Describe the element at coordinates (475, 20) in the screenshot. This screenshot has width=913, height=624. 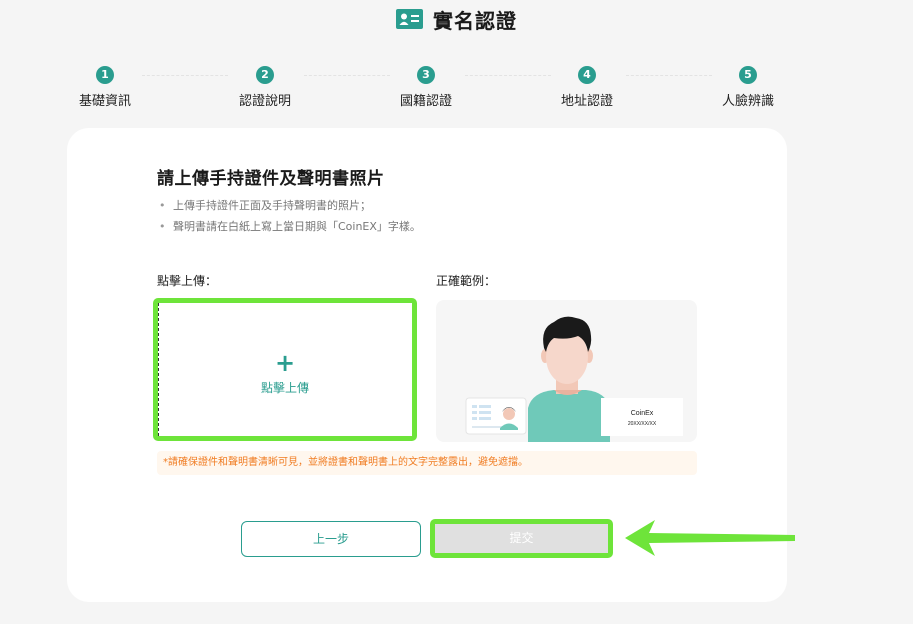
I see `page-title: 實名認證` at that location.